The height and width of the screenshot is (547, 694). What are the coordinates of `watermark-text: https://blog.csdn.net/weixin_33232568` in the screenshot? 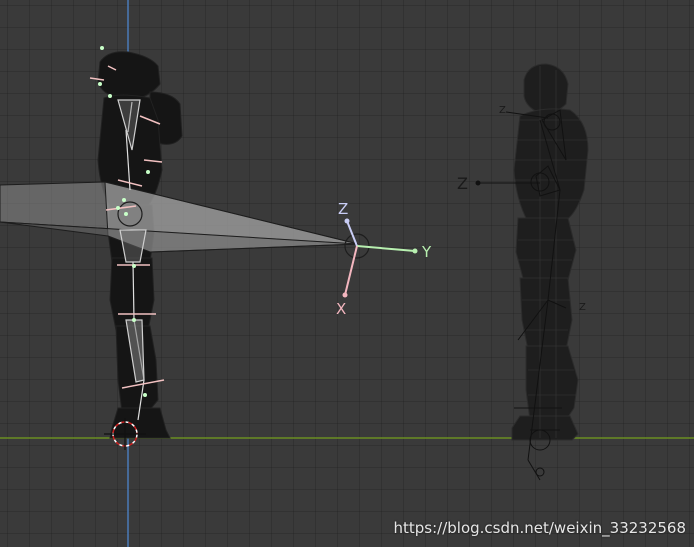 It's located at (539, 528).